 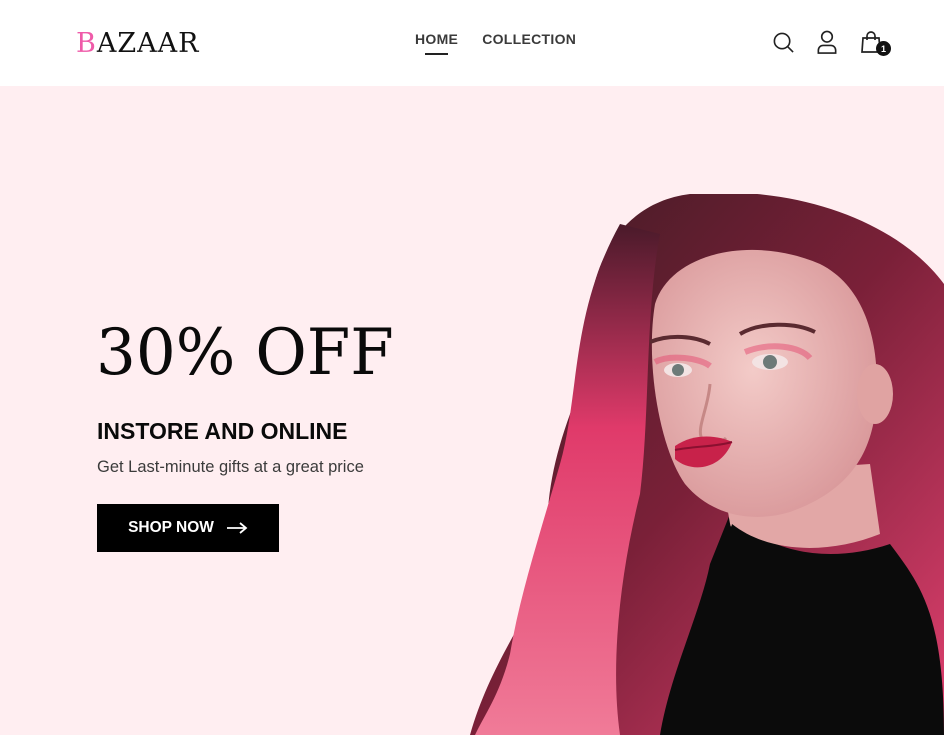 I want to click on account-button, so click(x=827, y=42).